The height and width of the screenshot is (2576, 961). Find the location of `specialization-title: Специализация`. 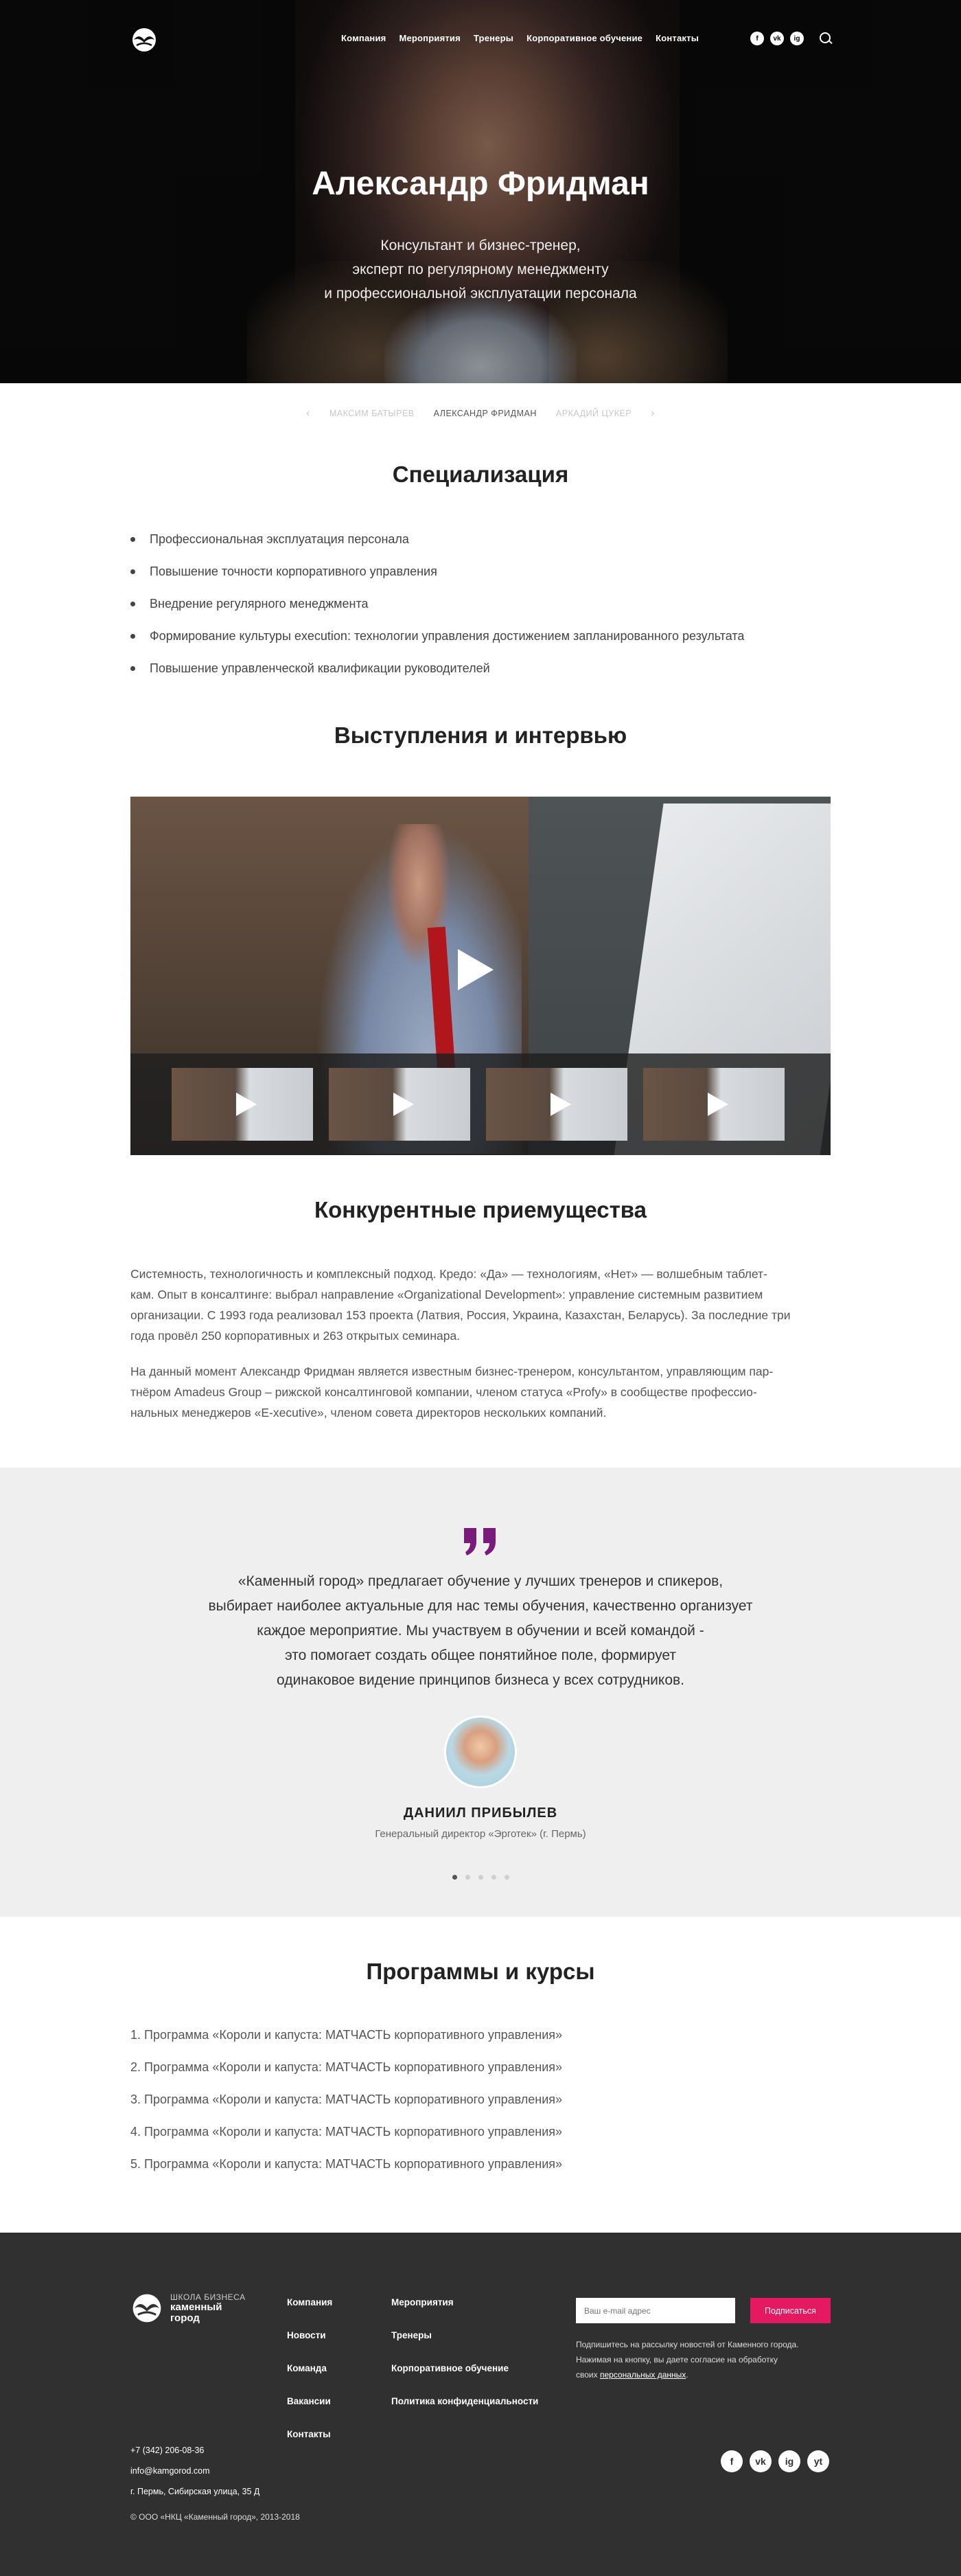

specialization-title: Специализация is located at coordinates (480, 474).